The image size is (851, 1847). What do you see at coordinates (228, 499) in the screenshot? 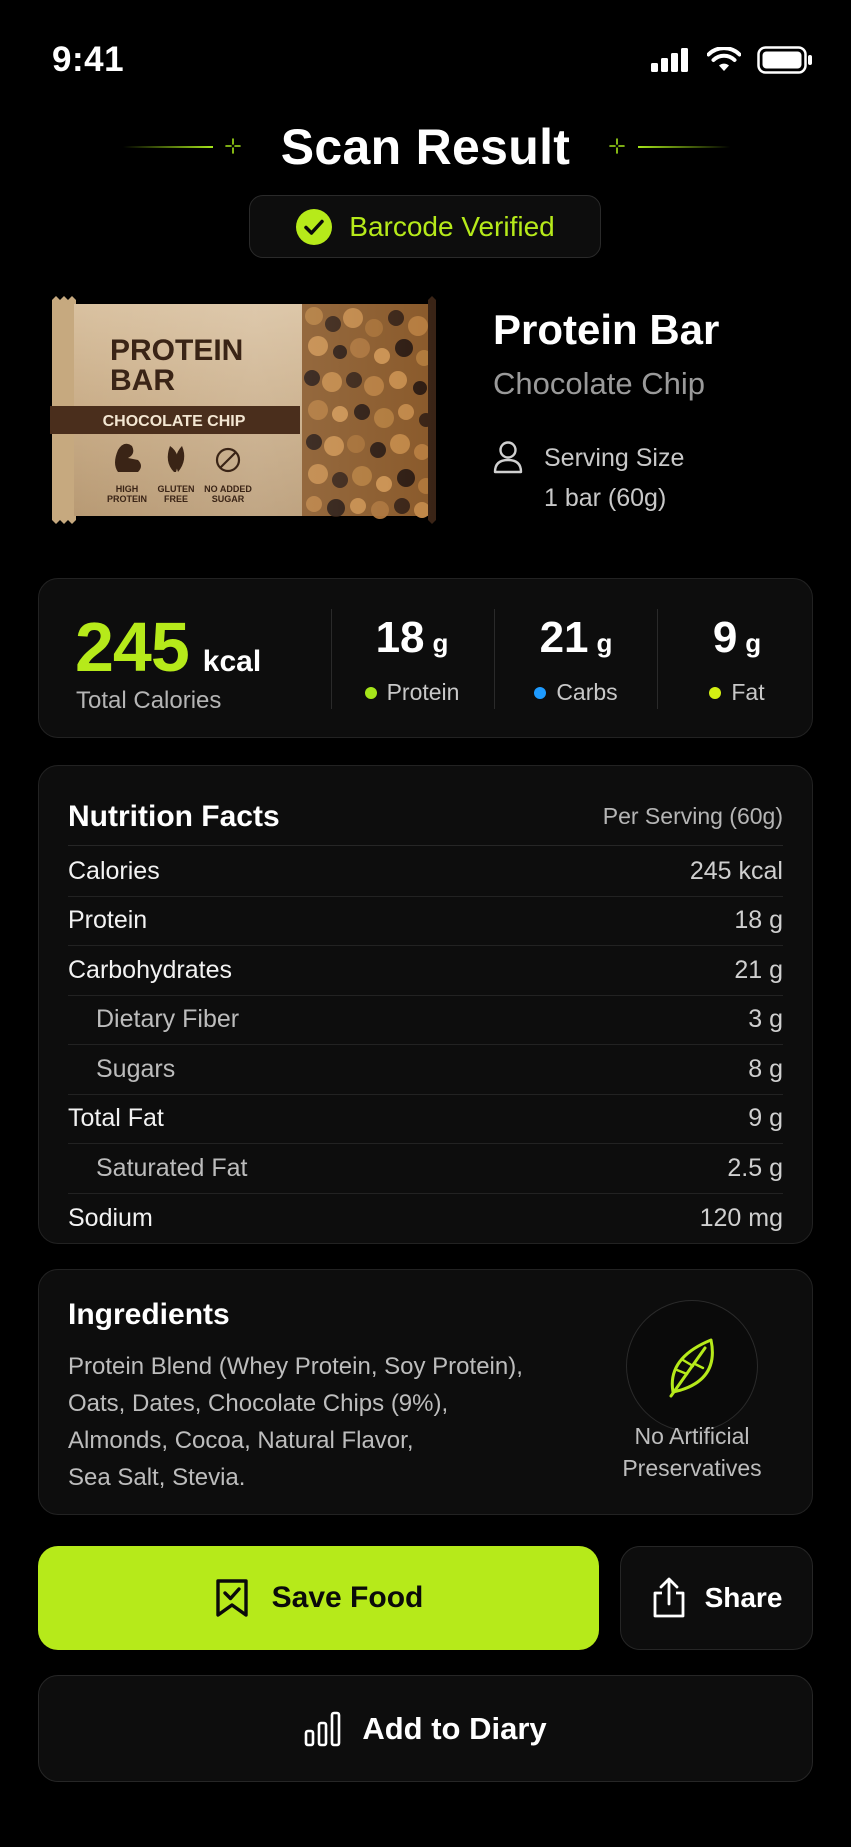
I see `package-badge-3-line2: SUGAR` at bounding box center [228, 499].